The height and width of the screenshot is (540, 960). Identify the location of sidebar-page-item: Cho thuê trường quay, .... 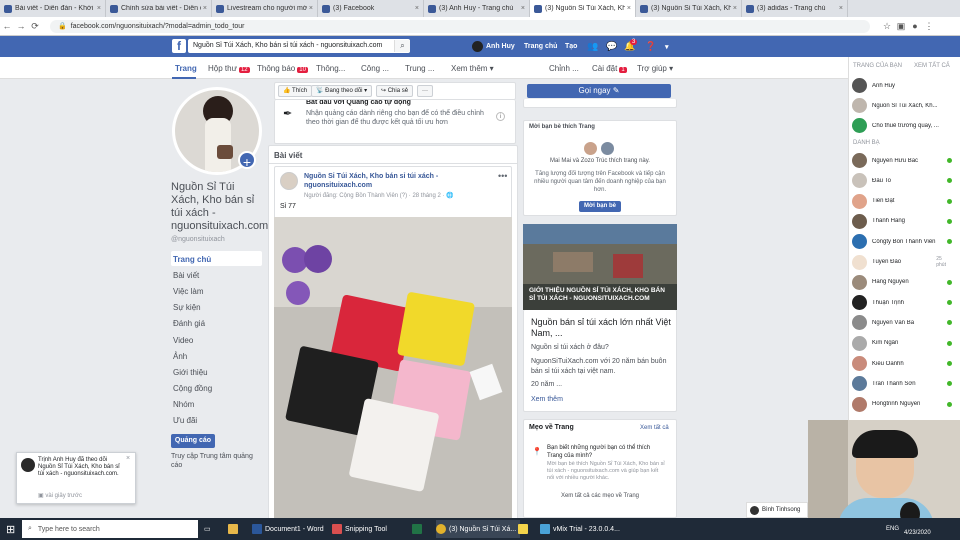
(902, 125).